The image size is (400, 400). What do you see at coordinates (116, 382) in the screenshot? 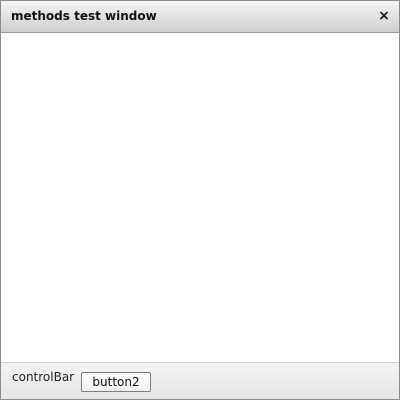
I see `button2-button: button2` at bounding box center [116, 382].